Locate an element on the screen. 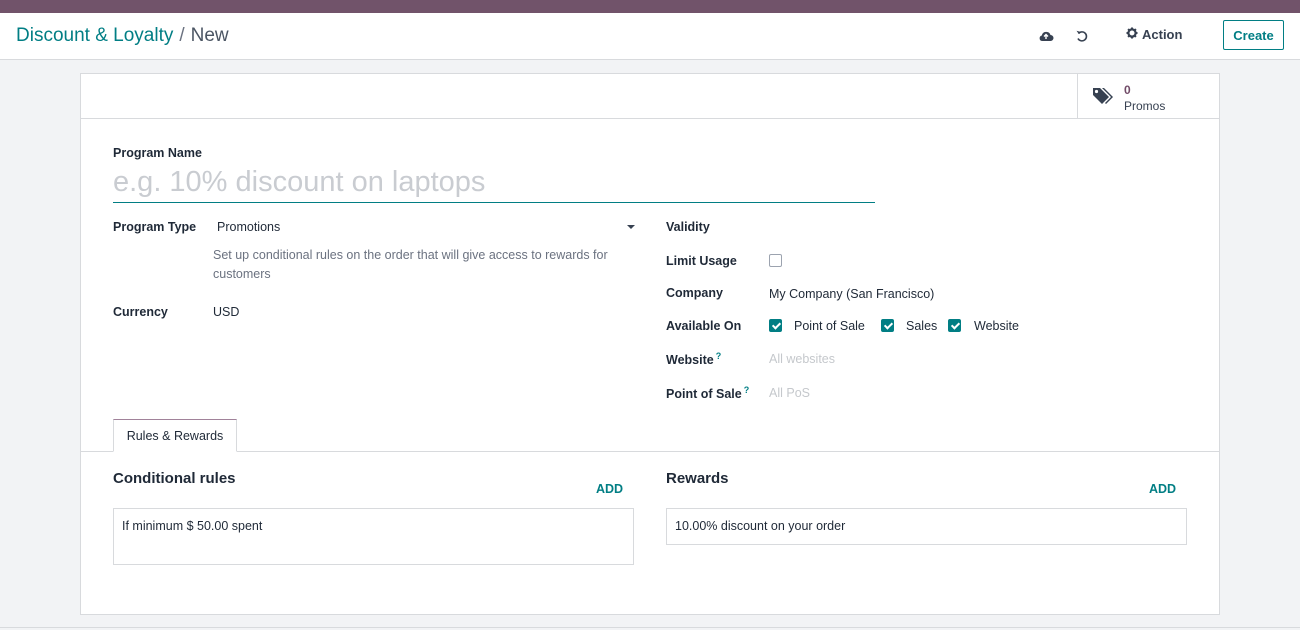  currency-label: Currency is located at coordinates (140, 312).